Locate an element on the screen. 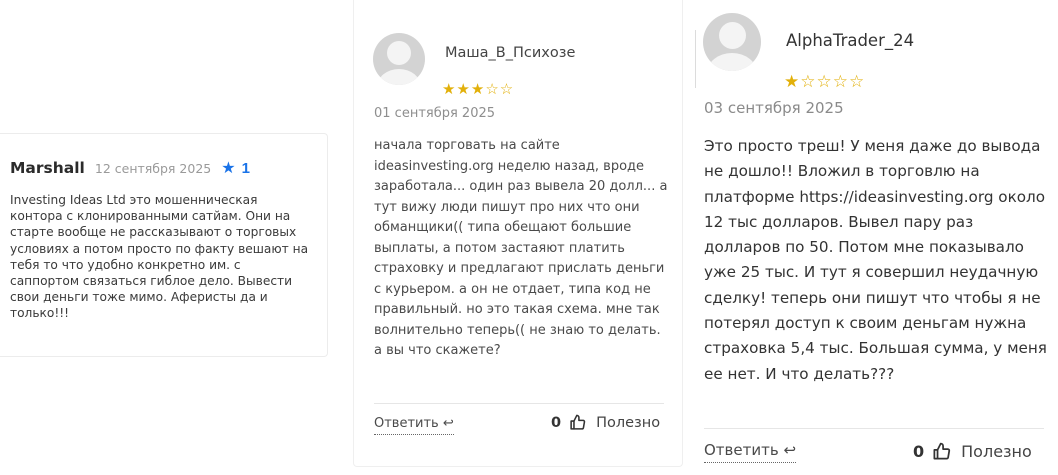 The width and height of the screenshot is (1058, 475). review-author: Маша_В_Психозе is located at coordinates (510, 53).